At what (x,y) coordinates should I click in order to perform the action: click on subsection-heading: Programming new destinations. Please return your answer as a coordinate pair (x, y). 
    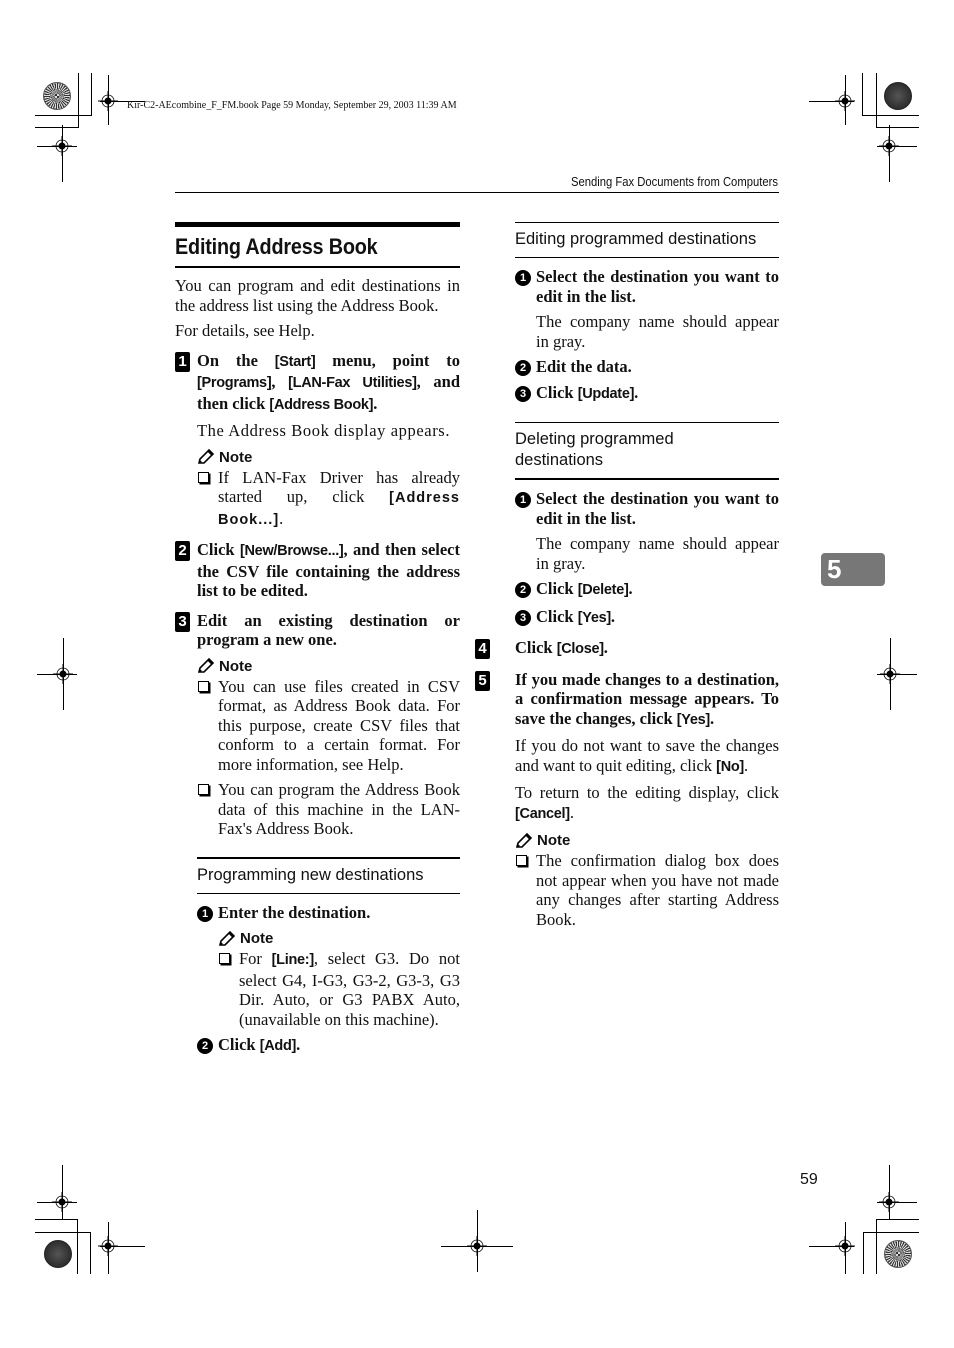
    Looking at the image, I should click on (310, 874).